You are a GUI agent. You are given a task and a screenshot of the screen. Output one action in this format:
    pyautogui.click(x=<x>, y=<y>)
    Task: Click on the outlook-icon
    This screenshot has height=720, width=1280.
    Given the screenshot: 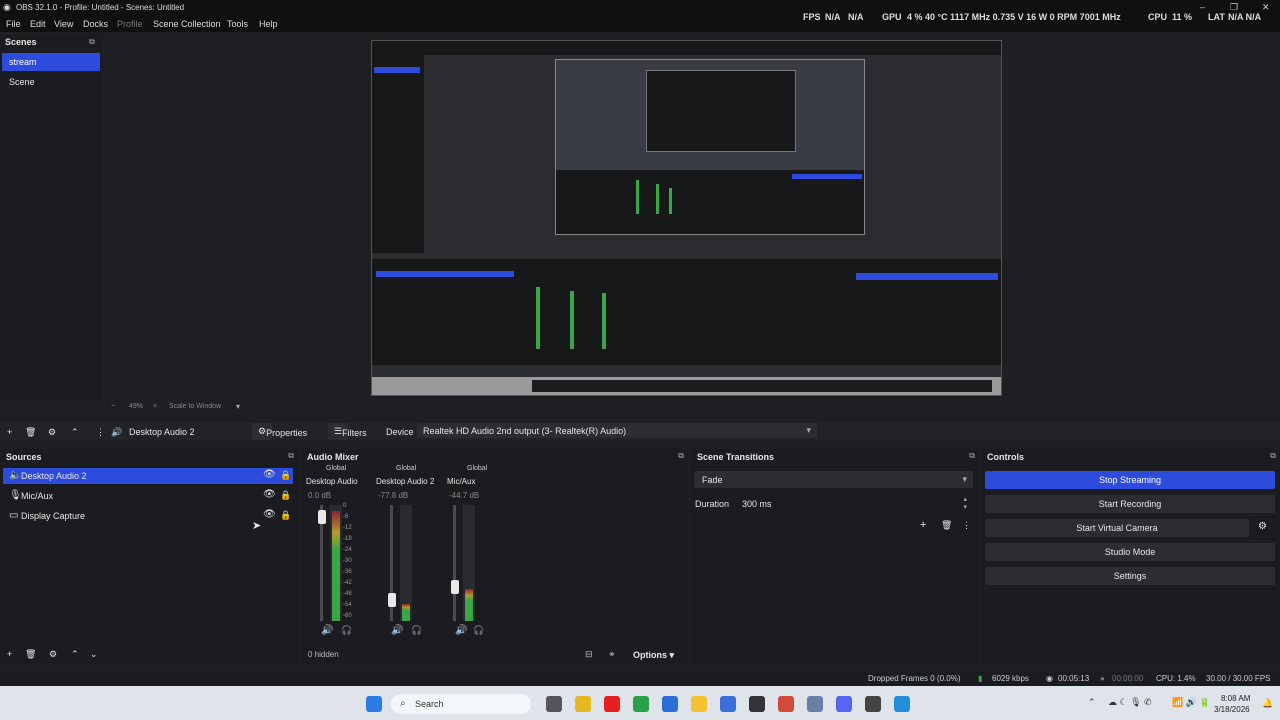 What is the action you would take?
    pyautogui.click(x=670, y=704)
    